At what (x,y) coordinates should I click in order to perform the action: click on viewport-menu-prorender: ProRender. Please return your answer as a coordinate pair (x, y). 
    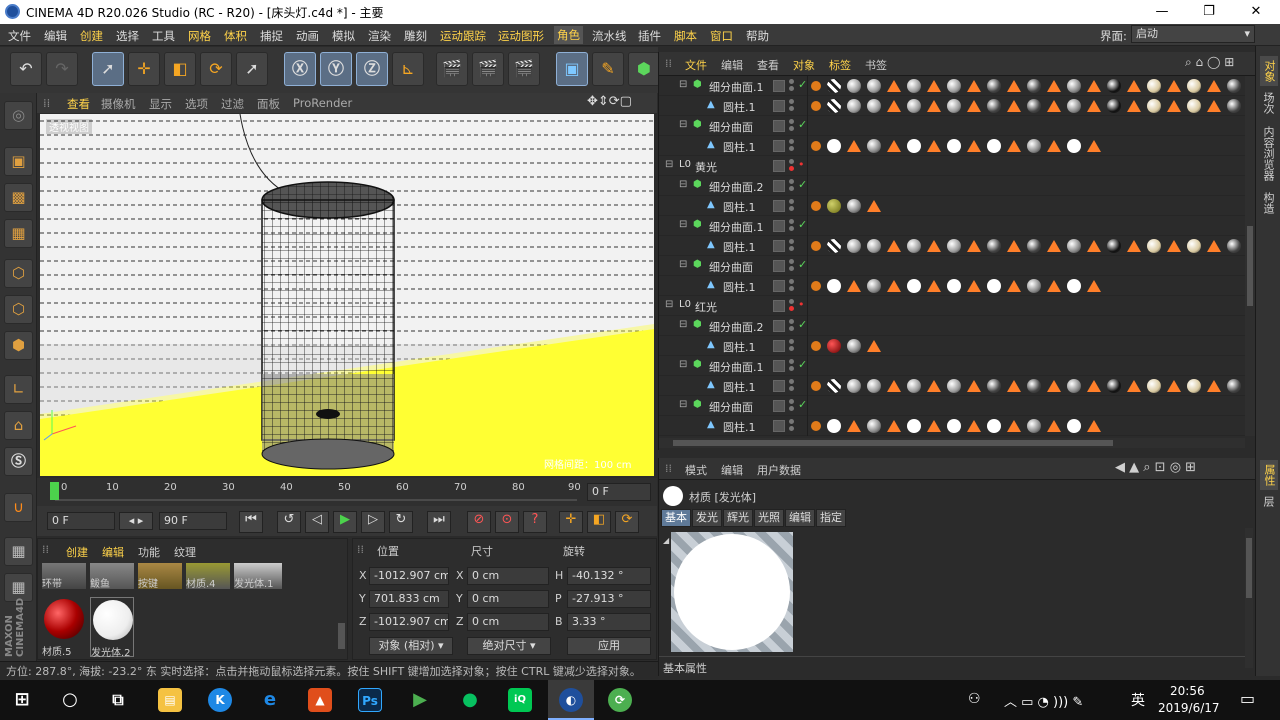
    Looking at the image, I should click on (322, 103).